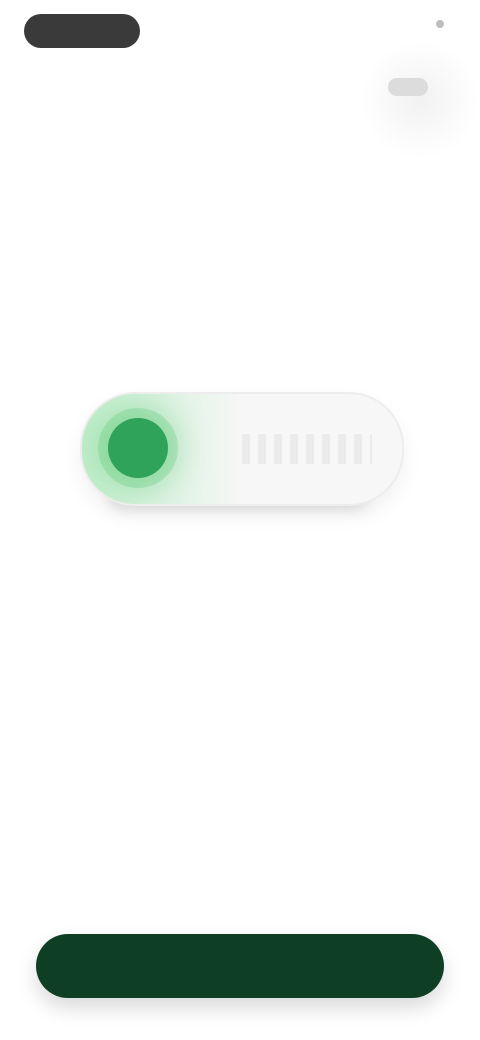  What do you see at coordinates (440, 24) in the screenshot?
I see `indicator-dot-icon` at bounding box center [440, 24].